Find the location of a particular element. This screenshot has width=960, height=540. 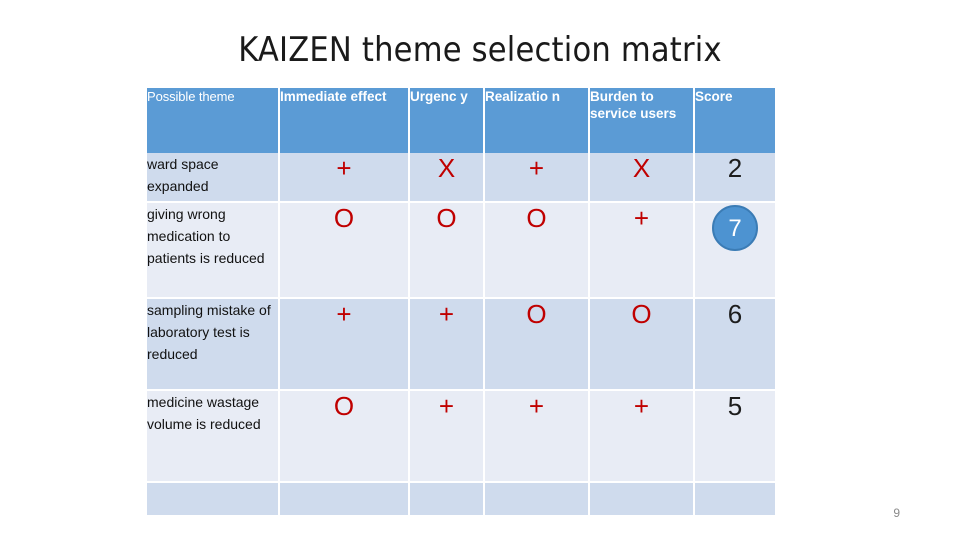

cell-score: 6 is located at coordinates (735, 345).